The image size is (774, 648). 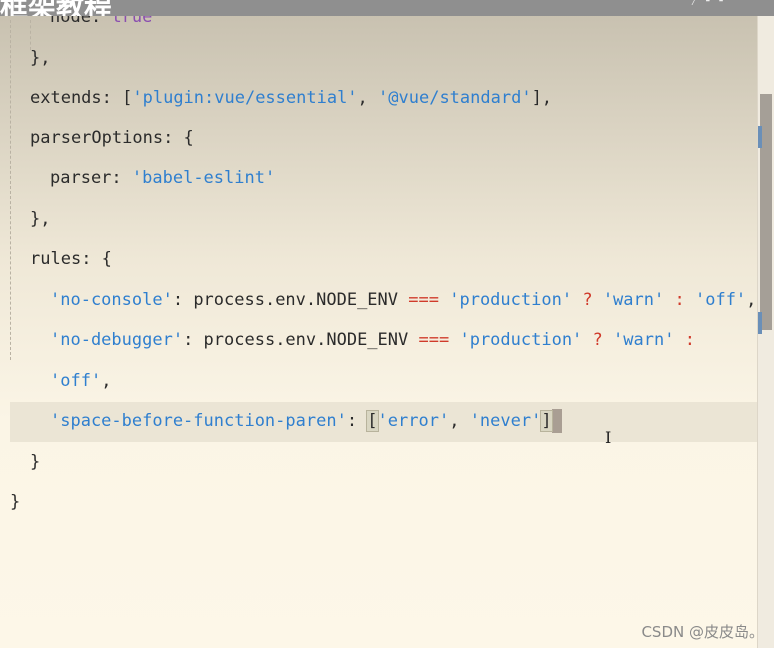 I want to click on code-line: 'off',, so click(x=81, y=381).